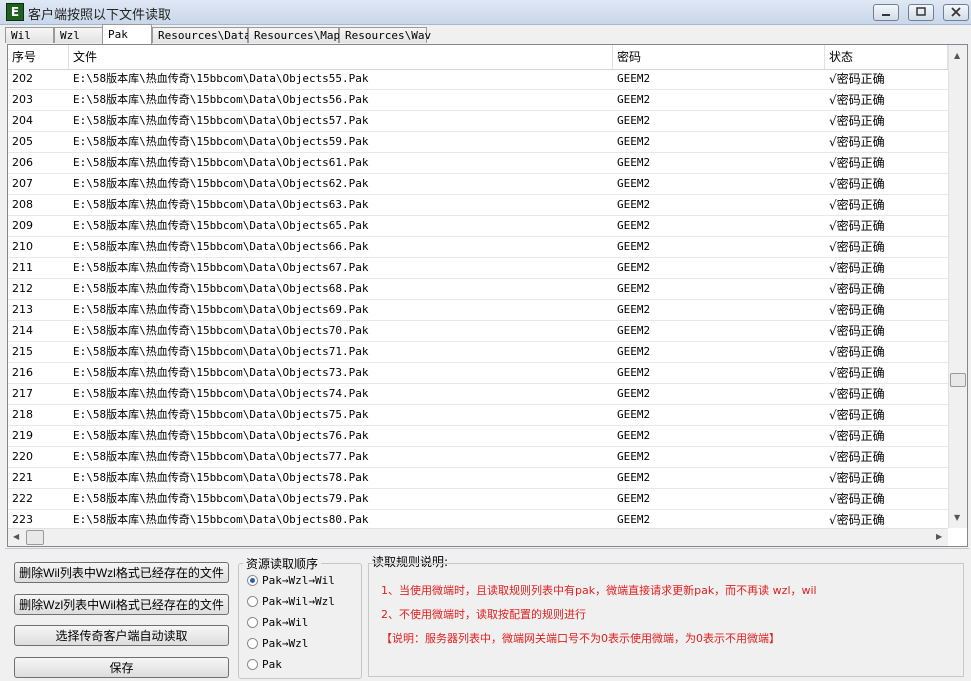  What do you see at coordinates (221, 519) in the screenshot?
I see `cell-file: E:\58版本库\热血传奇\15bbcom\Data\Objects80.Pak` at bounding box center [221, 519].